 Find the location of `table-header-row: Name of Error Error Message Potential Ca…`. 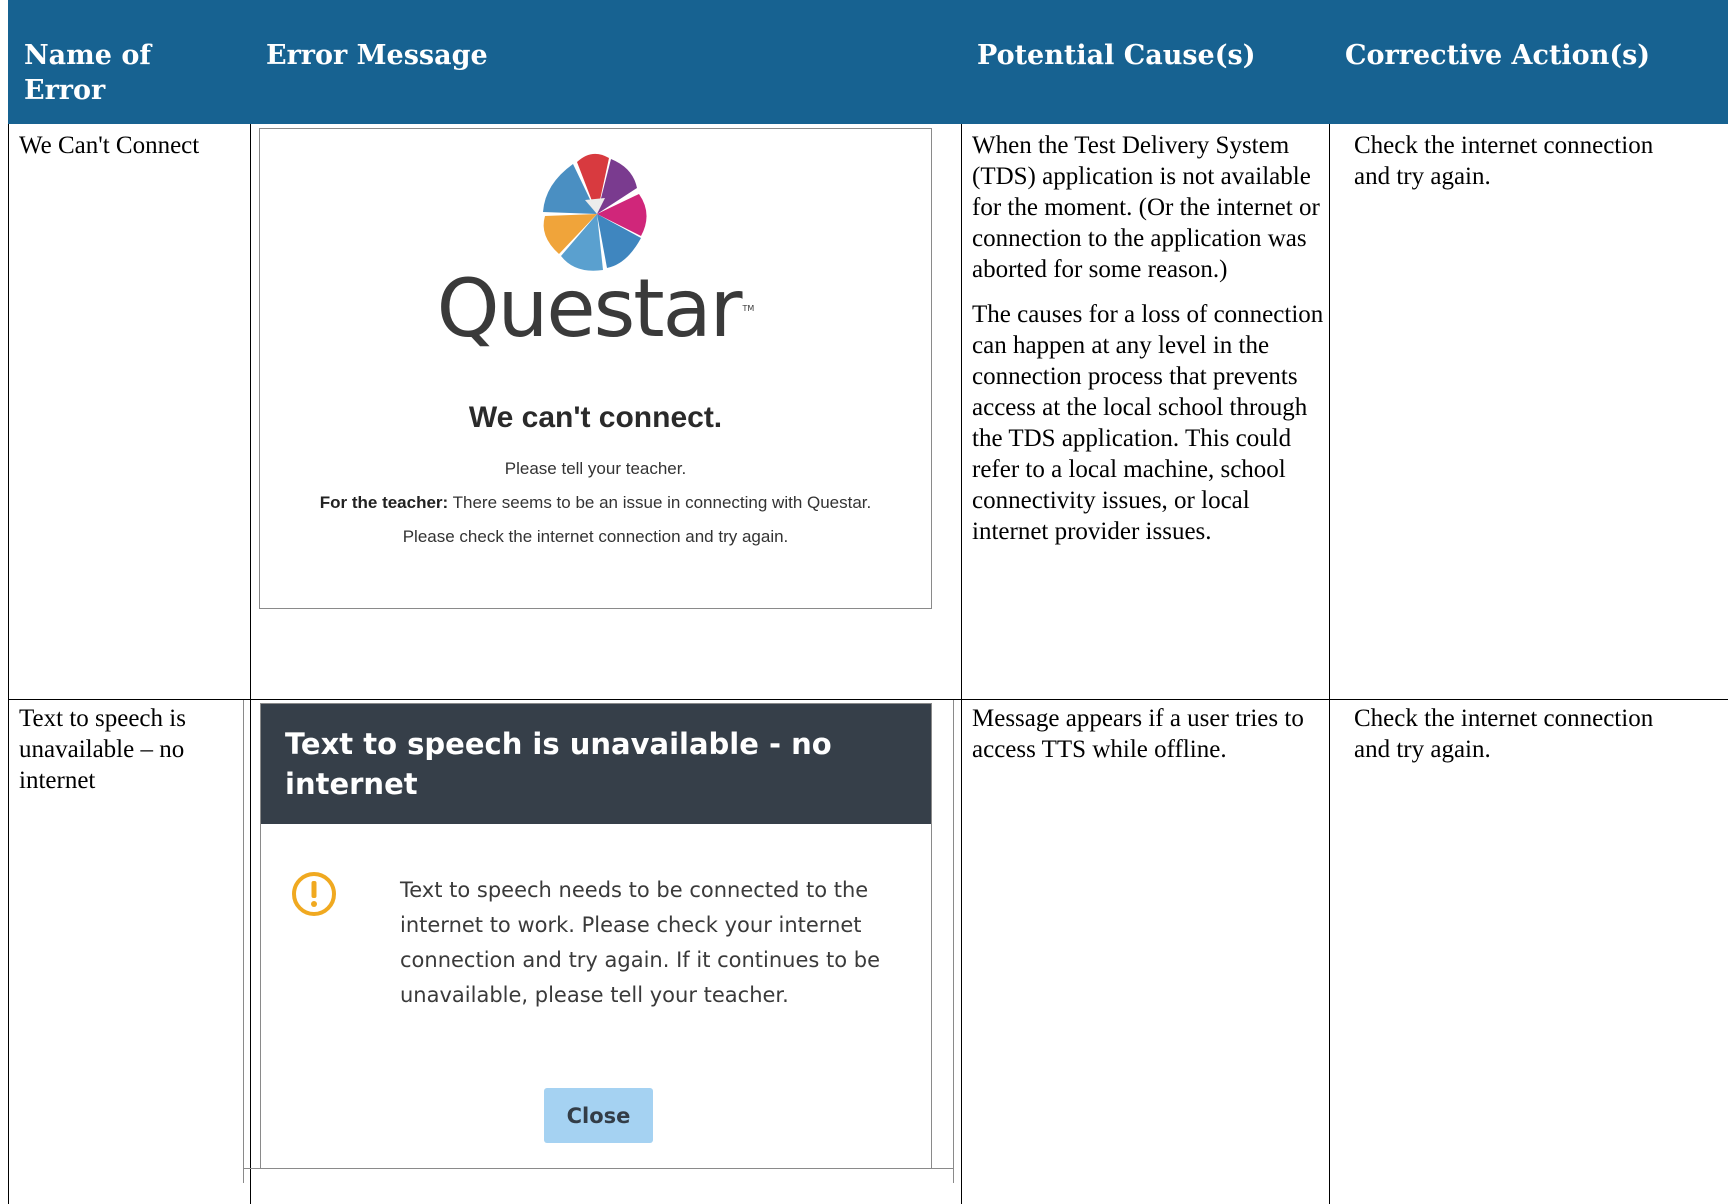

table-header-row: Name of Error Error Message Potential Ca… is located at coordinates (868, 62).